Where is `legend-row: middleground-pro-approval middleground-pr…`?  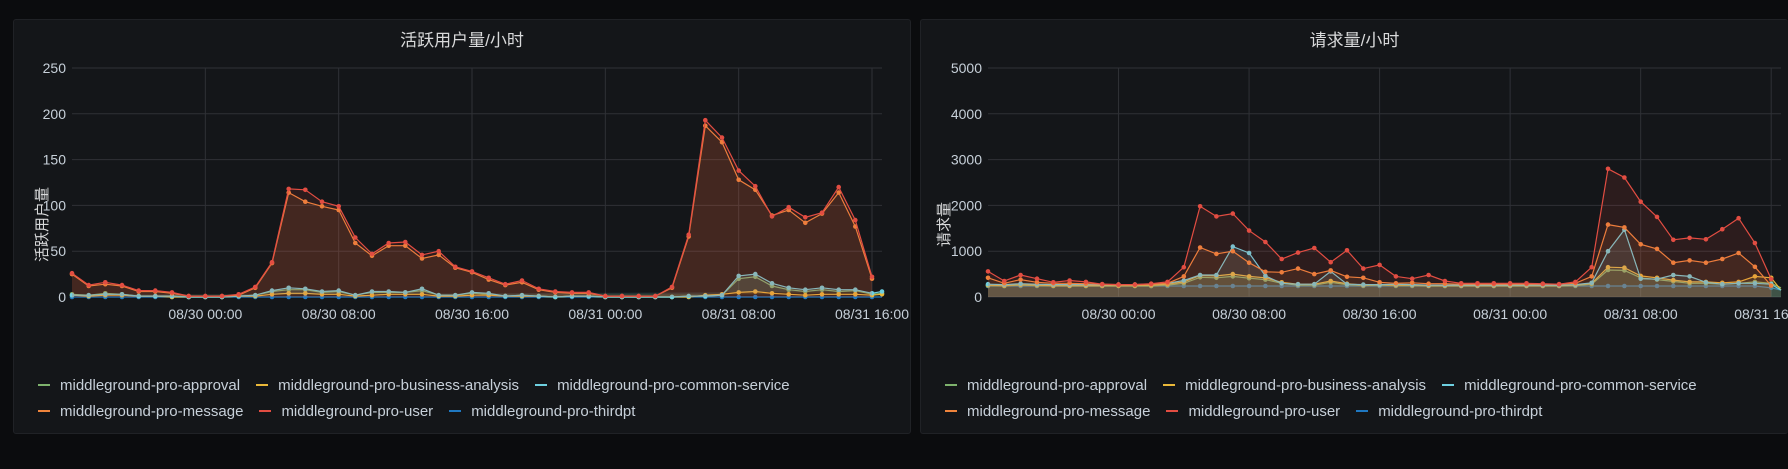 legend-row: middleground-pro-approval middleground-pr… is located at coordinates (1366, 385).